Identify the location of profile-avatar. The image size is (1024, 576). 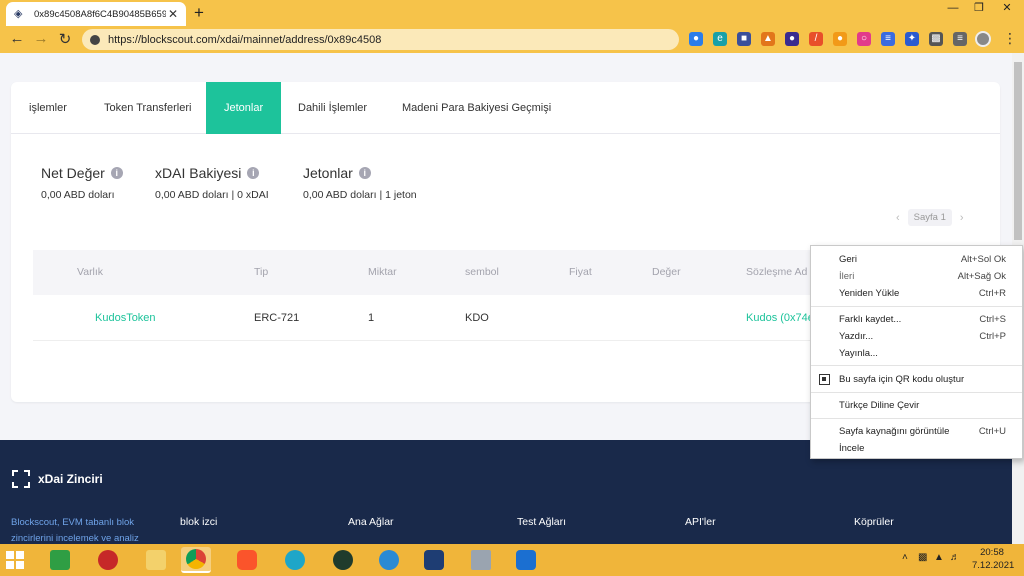
(983, 39).